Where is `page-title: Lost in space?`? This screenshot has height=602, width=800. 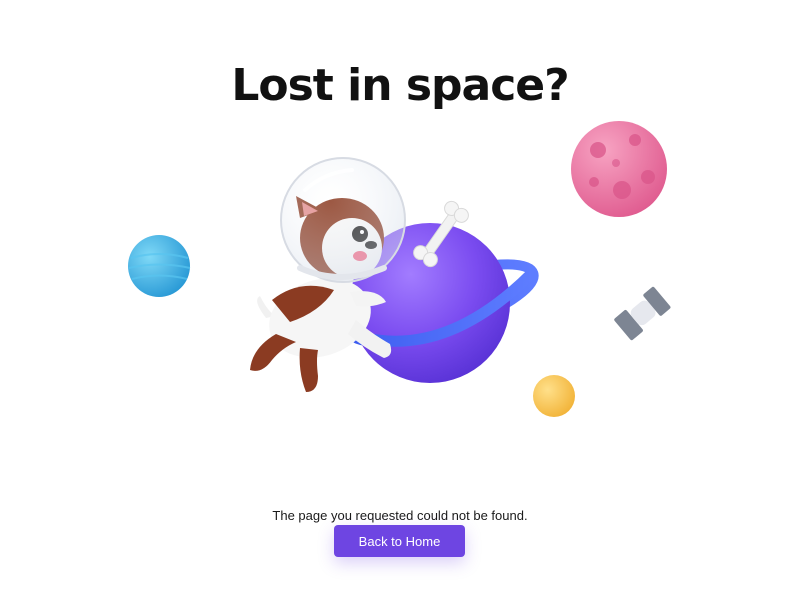 page-title: Lost in space? is located at coordinates (400, 85).